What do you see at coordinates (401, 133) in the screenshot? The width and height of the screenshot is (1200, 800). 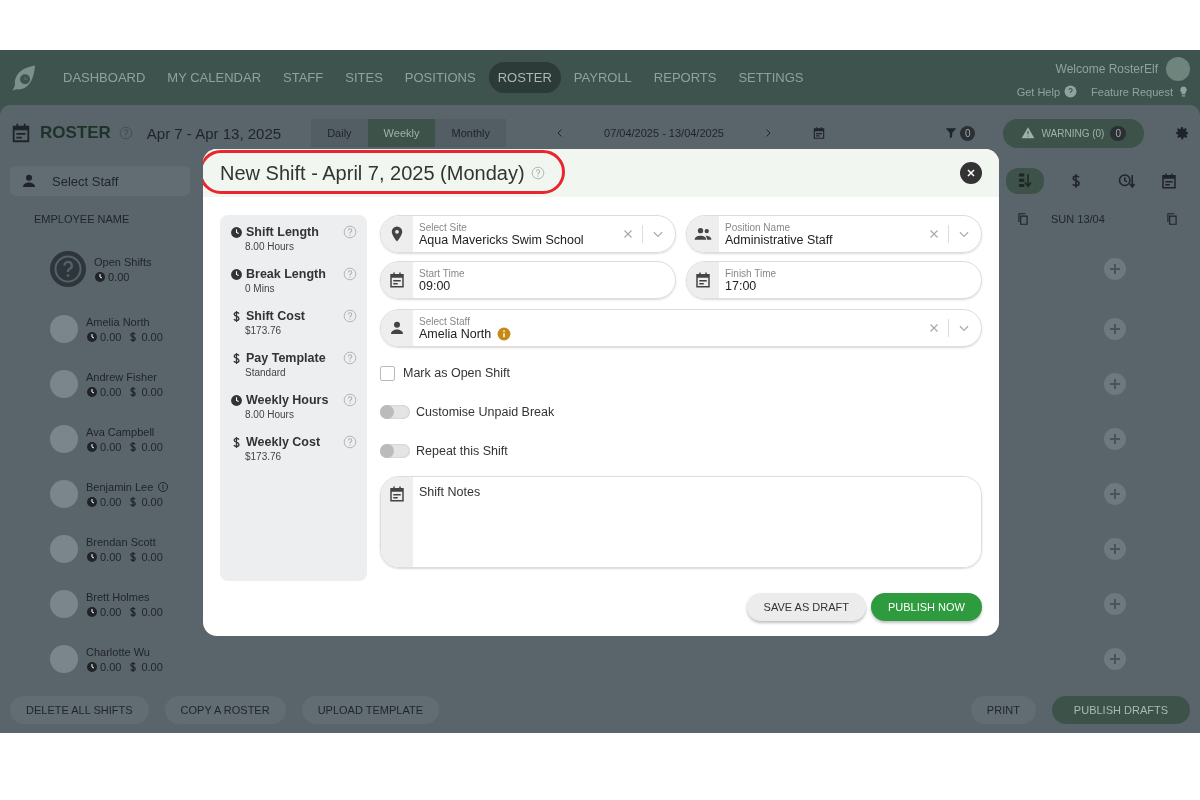 I see `view-tab: Weekly` at bounding box center [401, 133].